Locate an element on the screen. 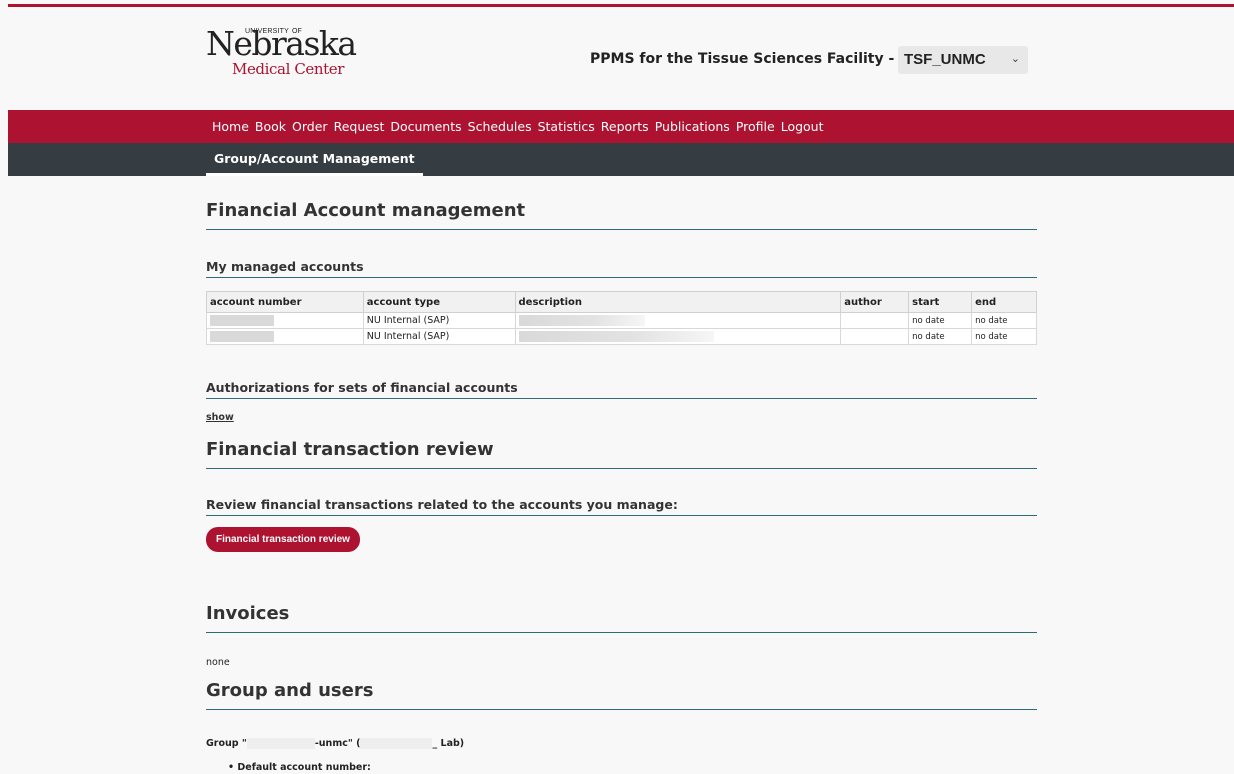 This screenshot has width=1234, height=774. sub-nav: Group/Account Management is located at coordinates (621, 159).